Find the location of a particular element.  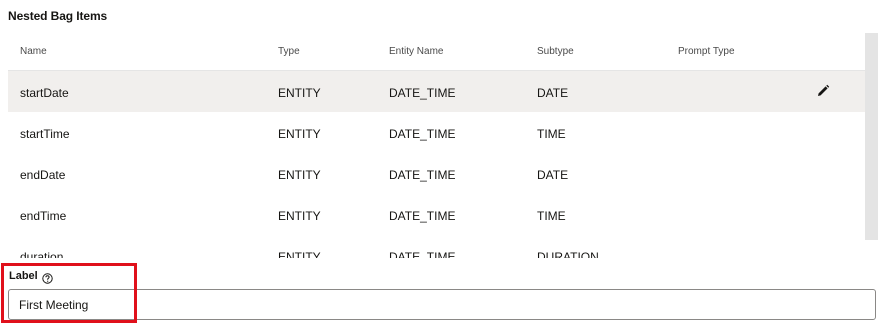

pencil-icon is located at coordinates (824, 90).